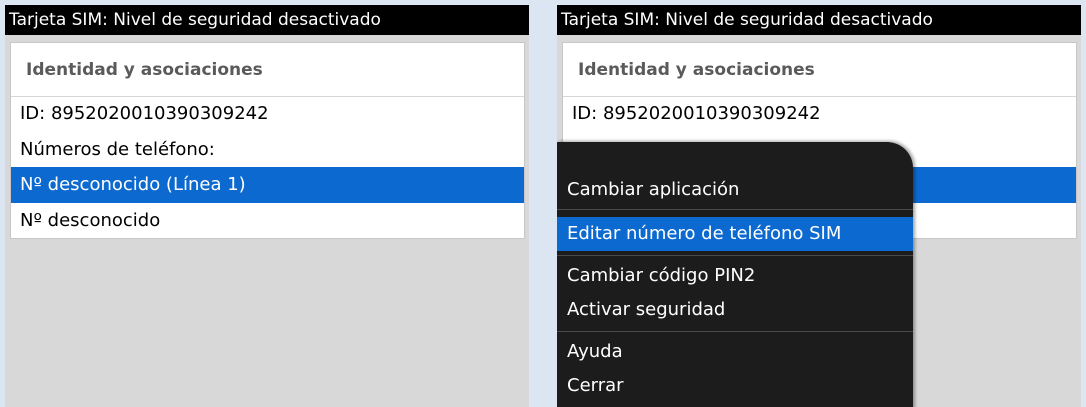  Describe the element at coordinates (735, 386) in the screenshot. I see `menu-item-close: Cerrar` at that location.